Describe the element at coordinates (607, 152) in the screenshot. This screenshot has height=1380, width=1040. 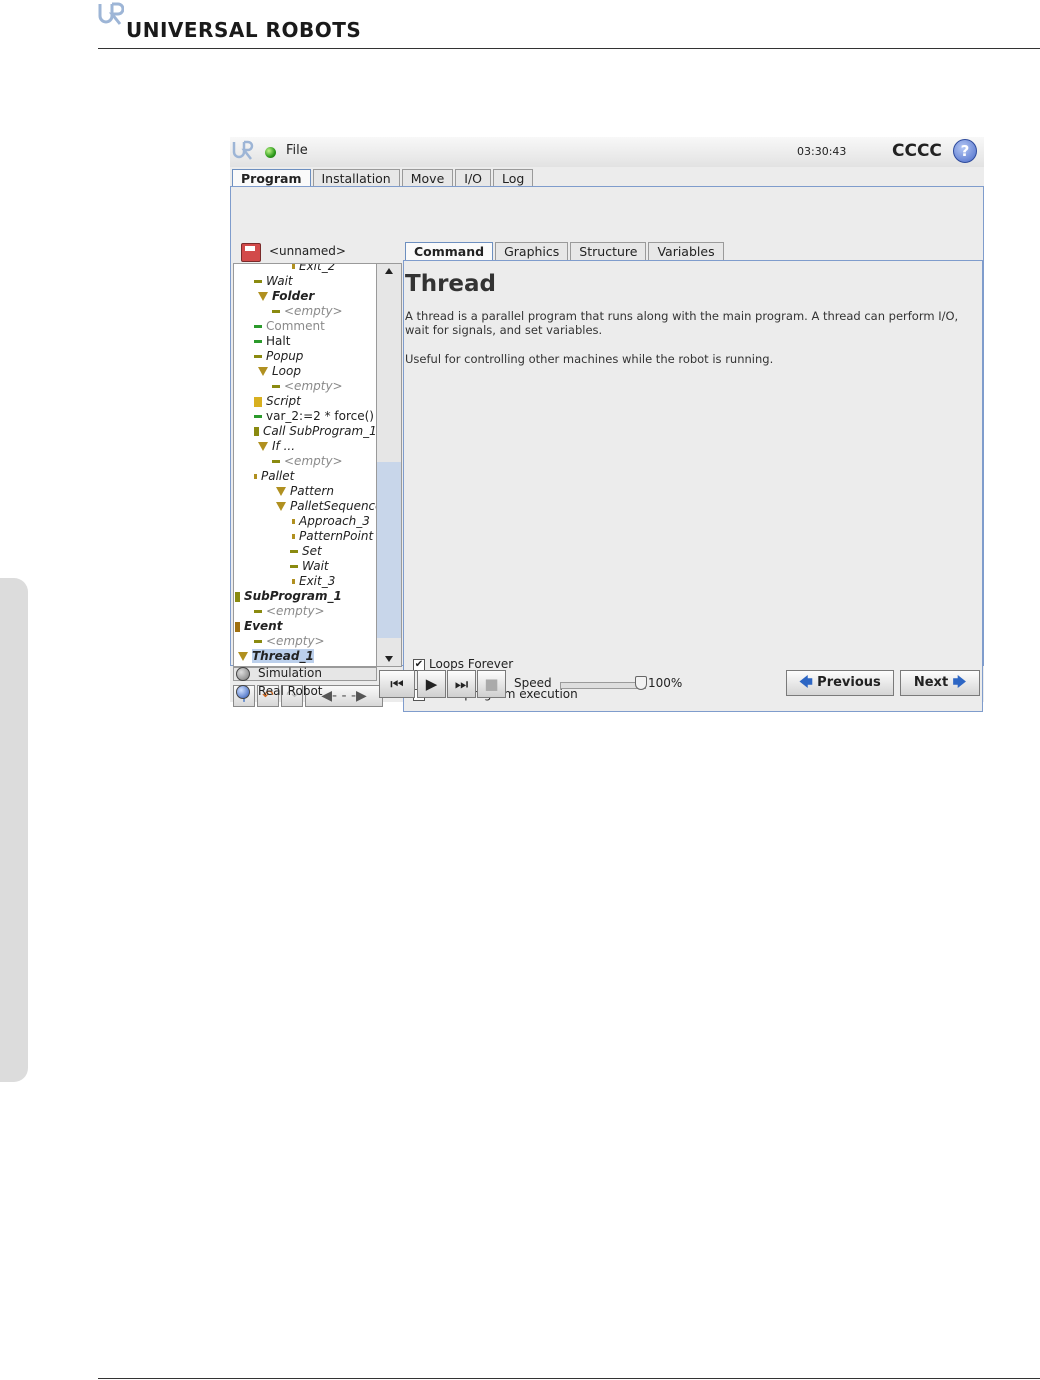
I see `title-bar: File 03:30:43 CCCC ?` at that location.